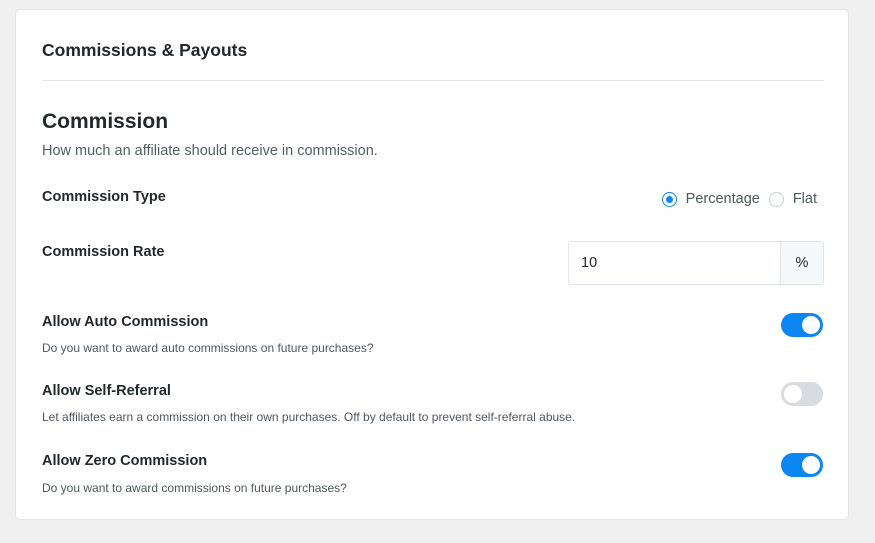  I want to click on auto-commission-toggle, so click(802, 325).